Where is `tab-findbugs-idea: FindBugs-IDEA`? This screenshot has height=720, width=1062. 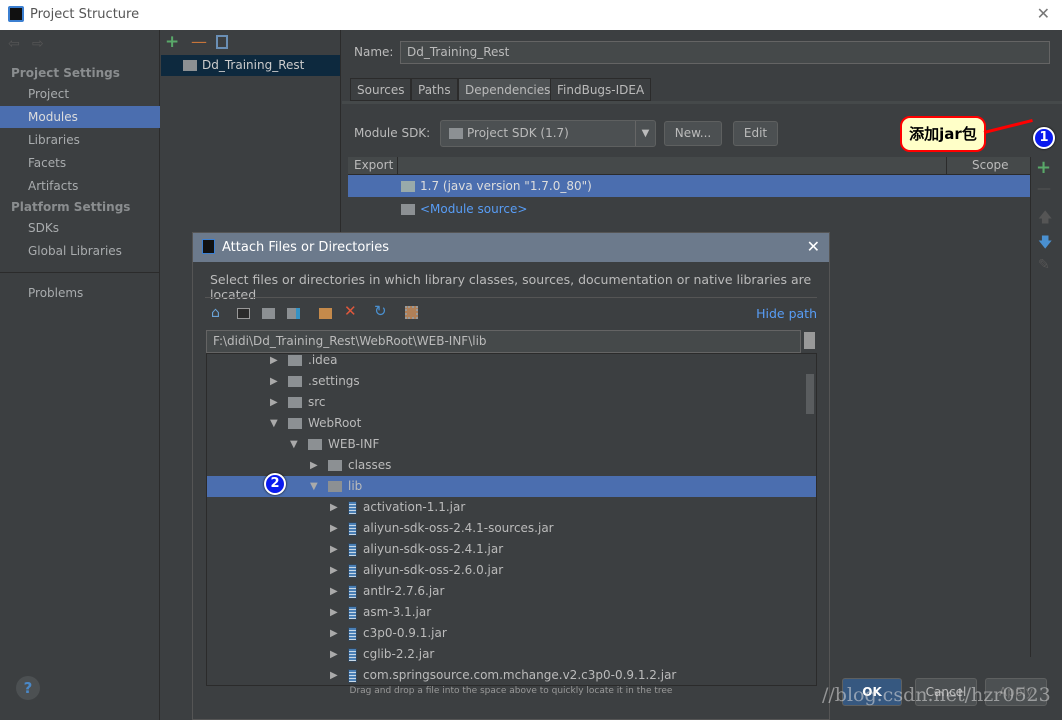 tab-findbugs-idea: FindBugs-IDEA is located at coordinates (601, 89).